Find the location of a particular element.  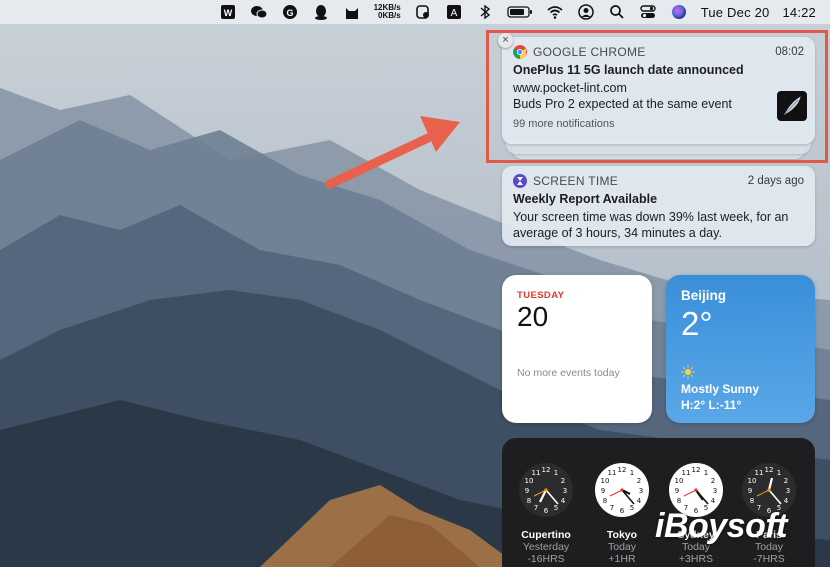

wechat-icon is located at coordinates (259, 12).